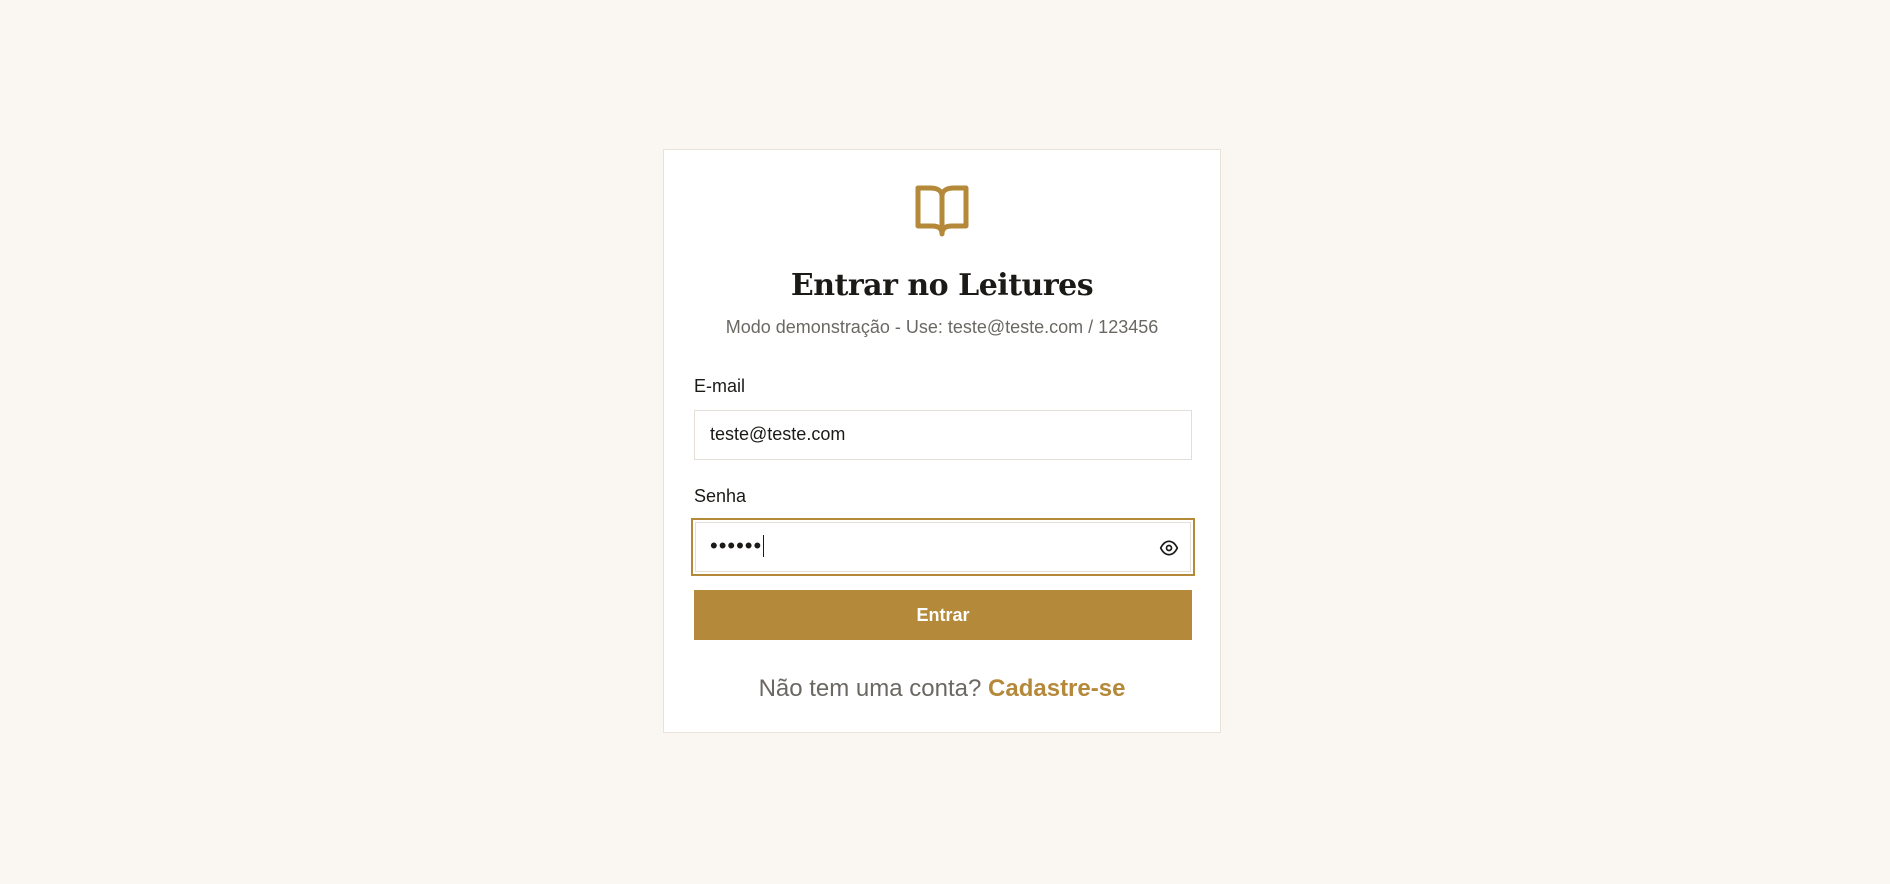 This screenshot has height=884, width=1890. Describe the element at coordinates (778, 434) in the screenshot. I see `email-value: teste@teste.com` at that location.